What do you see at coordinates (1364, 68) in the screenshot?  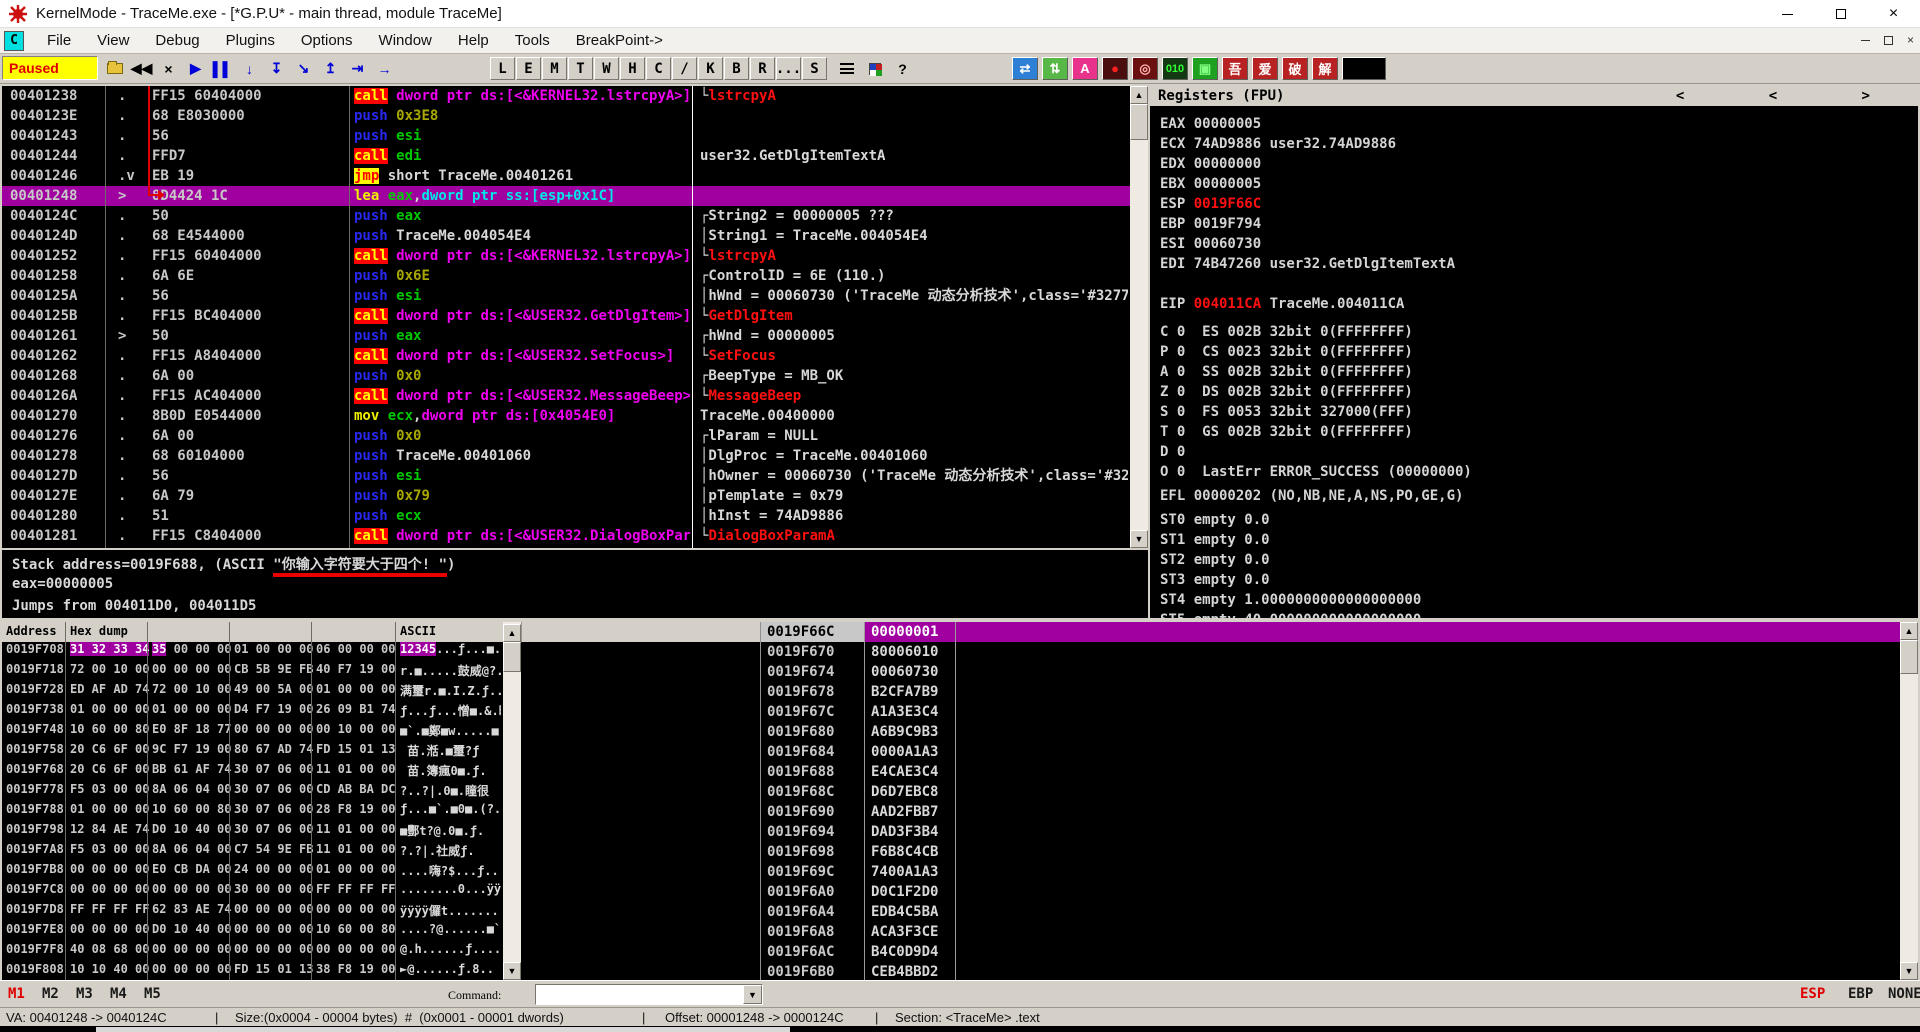 I see `black-box-icon` at bounding box center [1364, 68].